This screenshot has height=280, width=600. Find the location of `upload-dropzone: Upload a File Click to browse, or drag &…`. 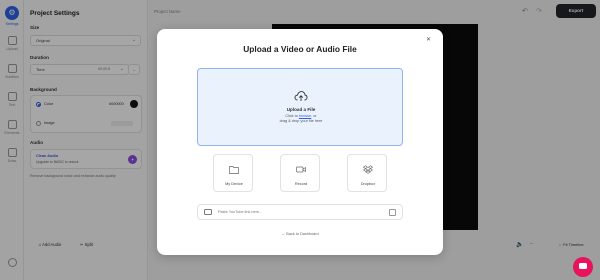

upload-dropzone: Upload a File Click to browse, or drag &… is located at coordinates (300, 107).